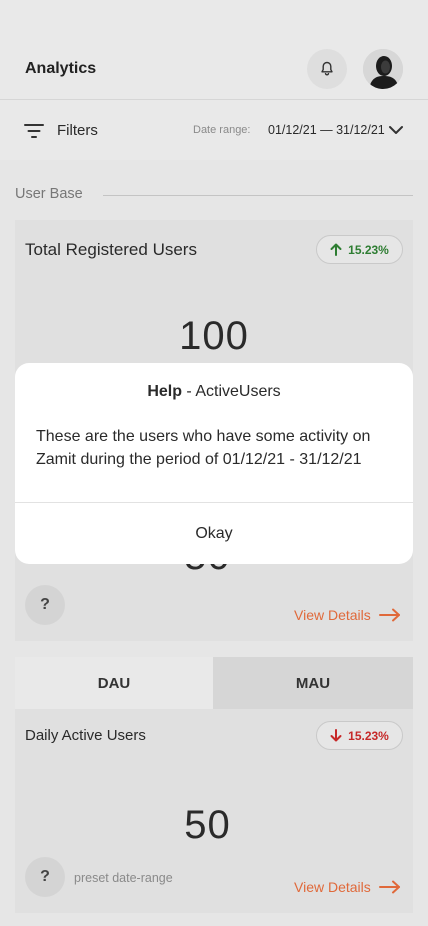  I want to click on section-divider, so click(258, 195).